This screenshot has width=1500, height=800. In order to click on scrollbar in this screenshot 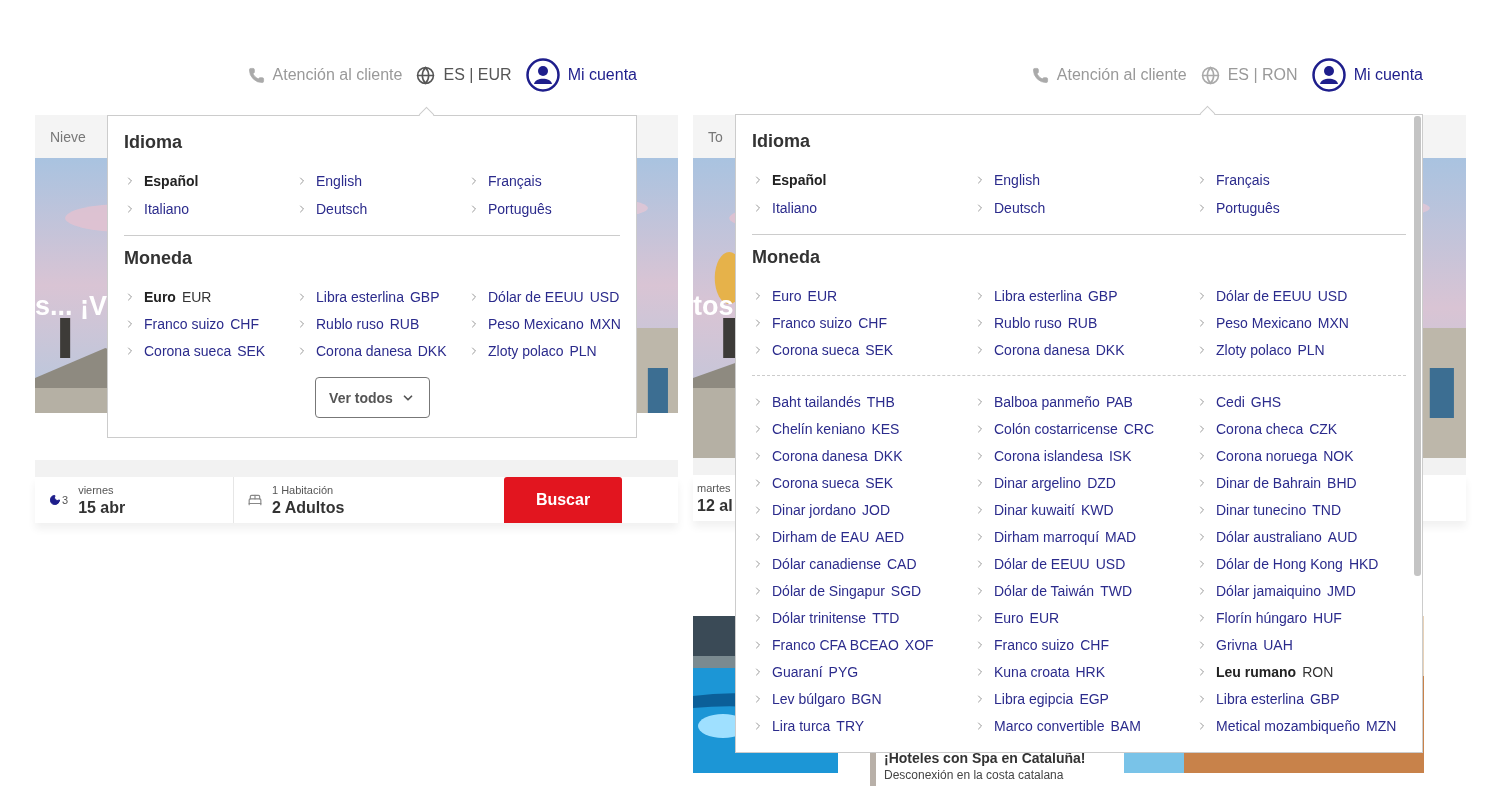, I will do `click(1417, 346)`.